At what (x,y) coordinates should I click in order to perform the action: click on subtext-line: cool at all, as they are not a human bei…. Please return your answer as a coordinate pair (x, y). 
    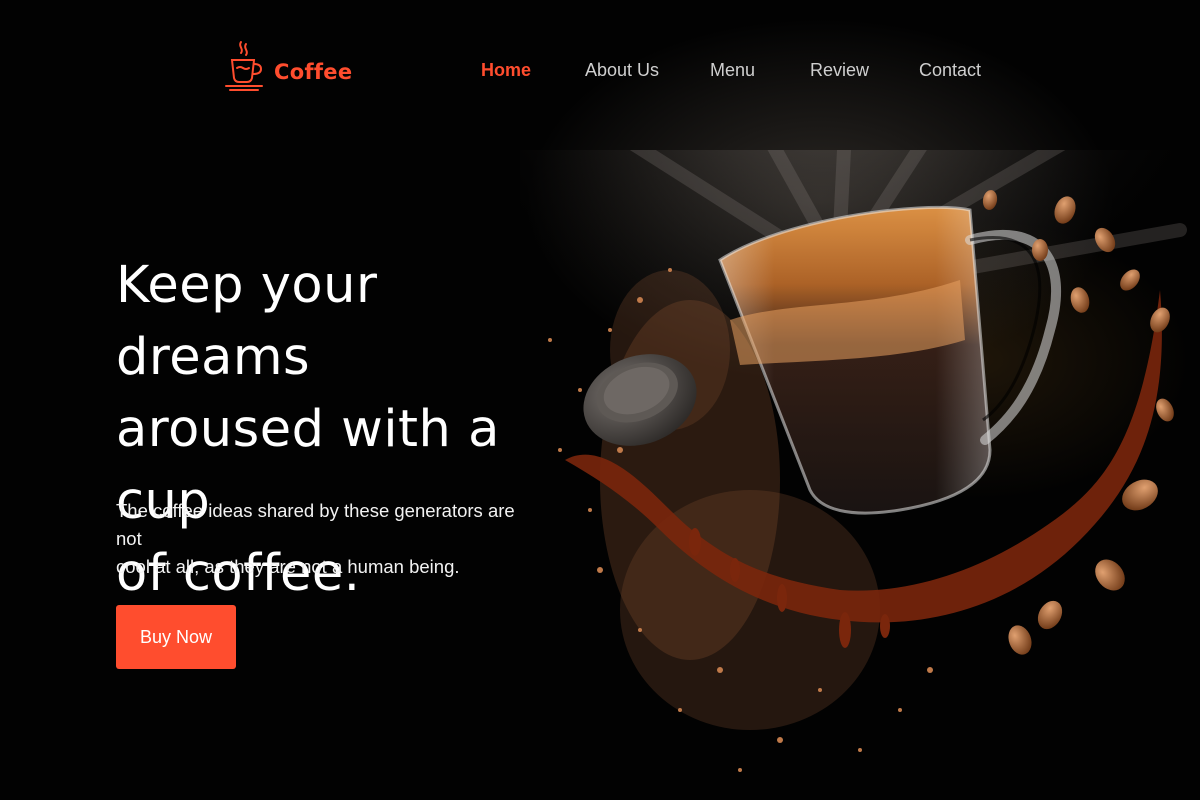
    Looking at the image, I should click on (288, 566).